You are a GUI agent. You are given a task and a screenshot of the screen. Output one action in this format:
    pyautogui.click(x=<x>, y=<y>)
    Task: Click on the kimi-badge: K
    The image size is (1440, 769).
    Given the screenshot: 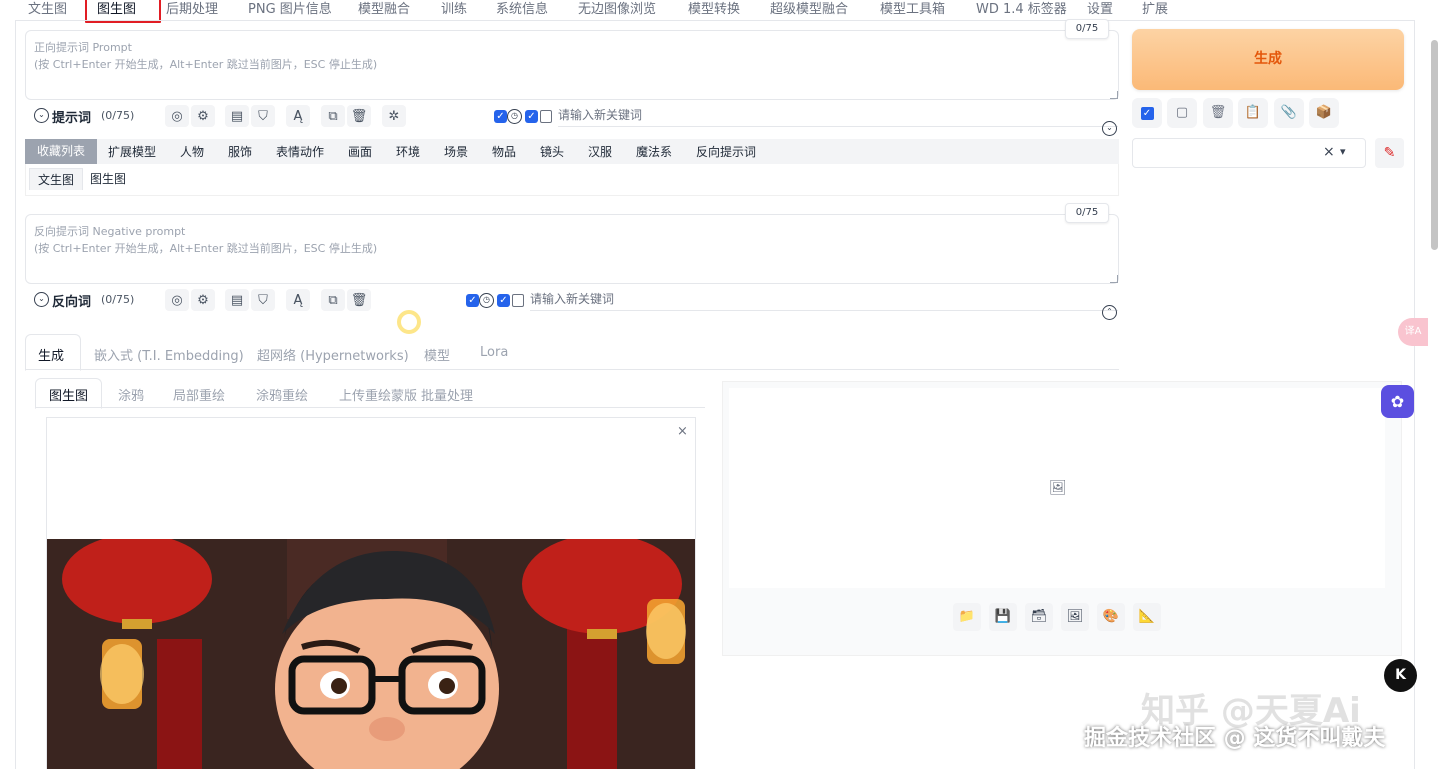 What is the action you would take?
    pyautogui.click(x=1400, y=675)
    